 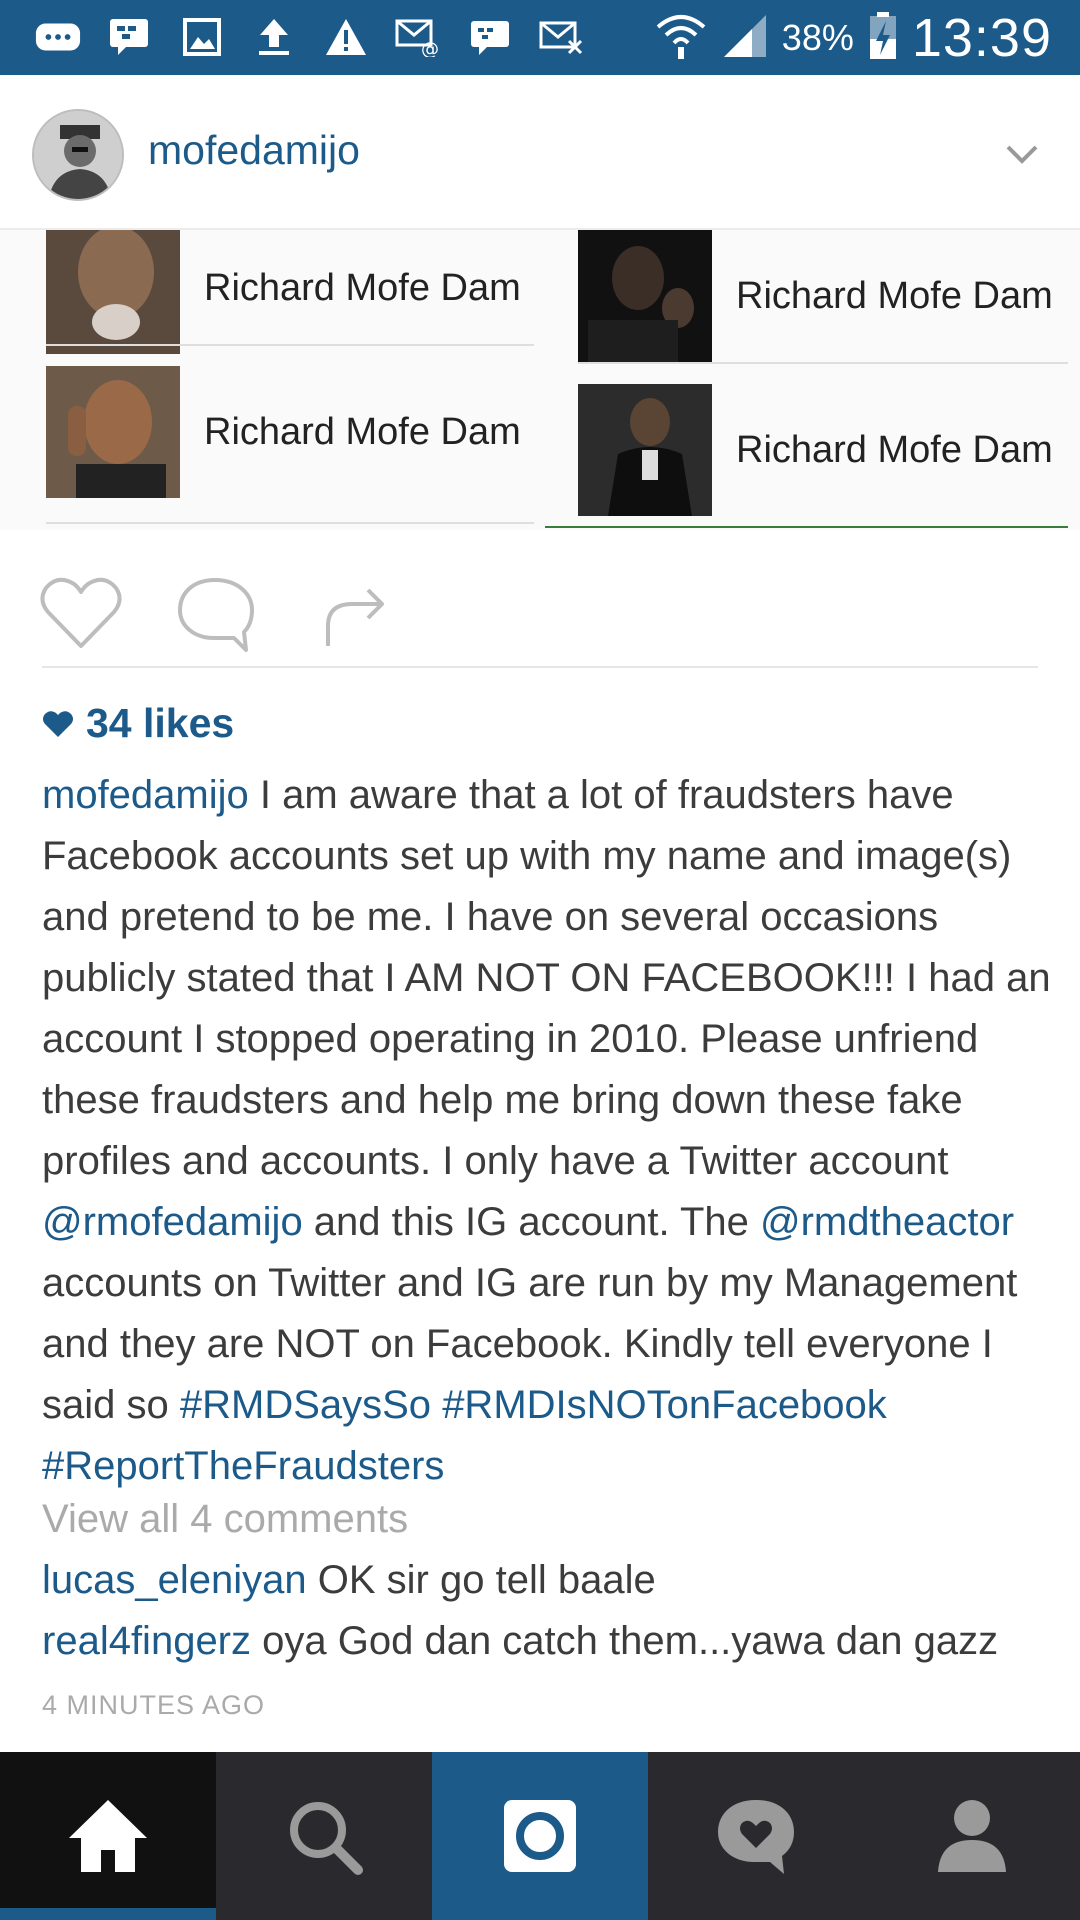 What do you see at coordinates (145, 795) in the screenshot?
I see `caption-author: mofedamijo` at bounding box center [145, 795].